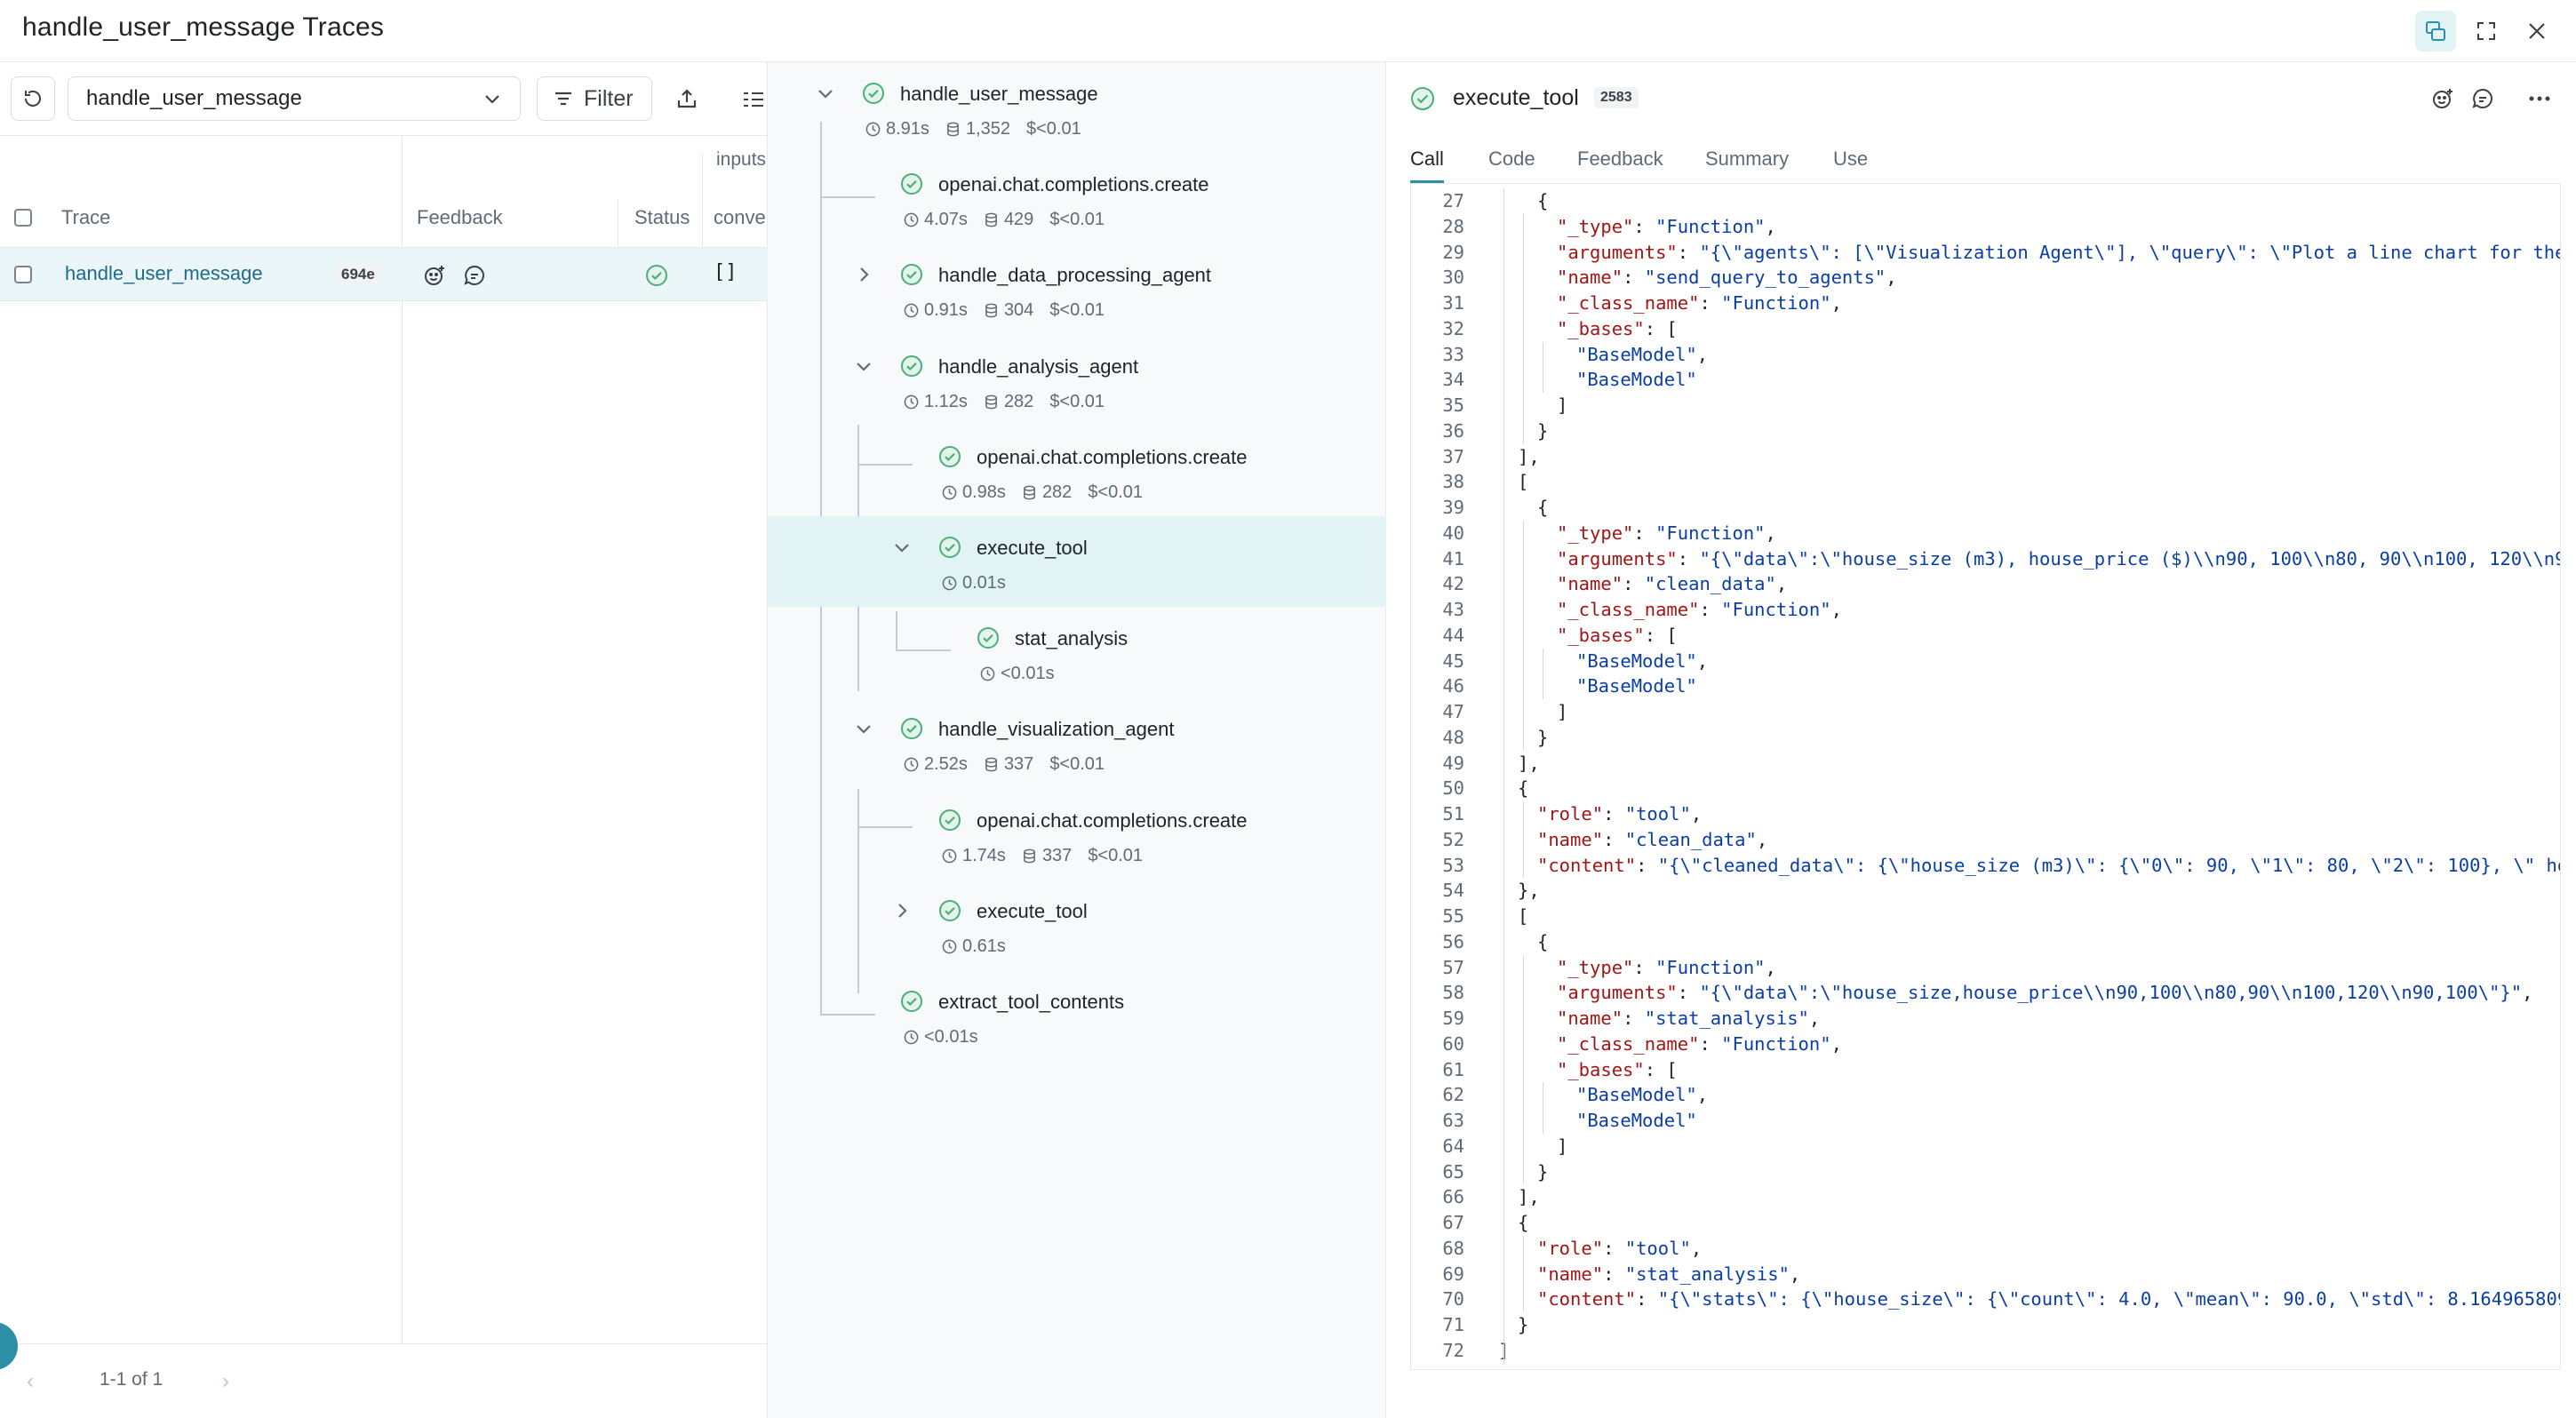 The height and width of the screenshot is (1418, 2576). What do you see at coordinates (1057, 492) in the screenshot?
I see `tree-node-tokens: 282` at bounding box center [1057, 492].